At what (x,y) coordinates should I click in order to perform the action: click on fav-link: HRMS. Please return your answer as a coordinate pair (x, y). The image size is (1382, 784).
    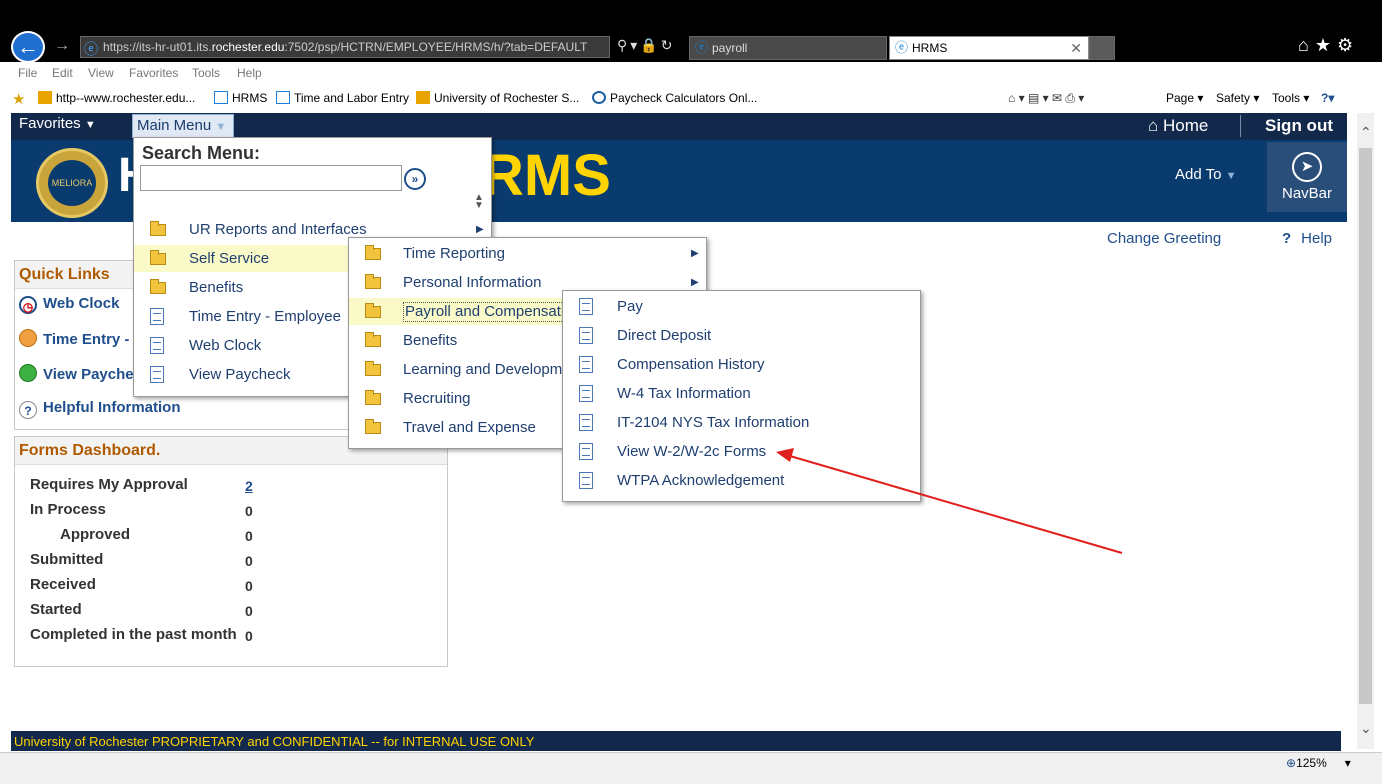
    Looking at the image, I should click on (240, 98).